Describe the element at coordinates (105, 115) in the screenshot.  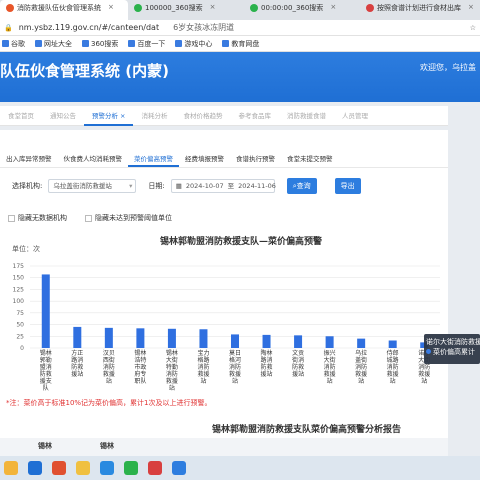
I see `sub-tab-label: 预警分析` at that location.